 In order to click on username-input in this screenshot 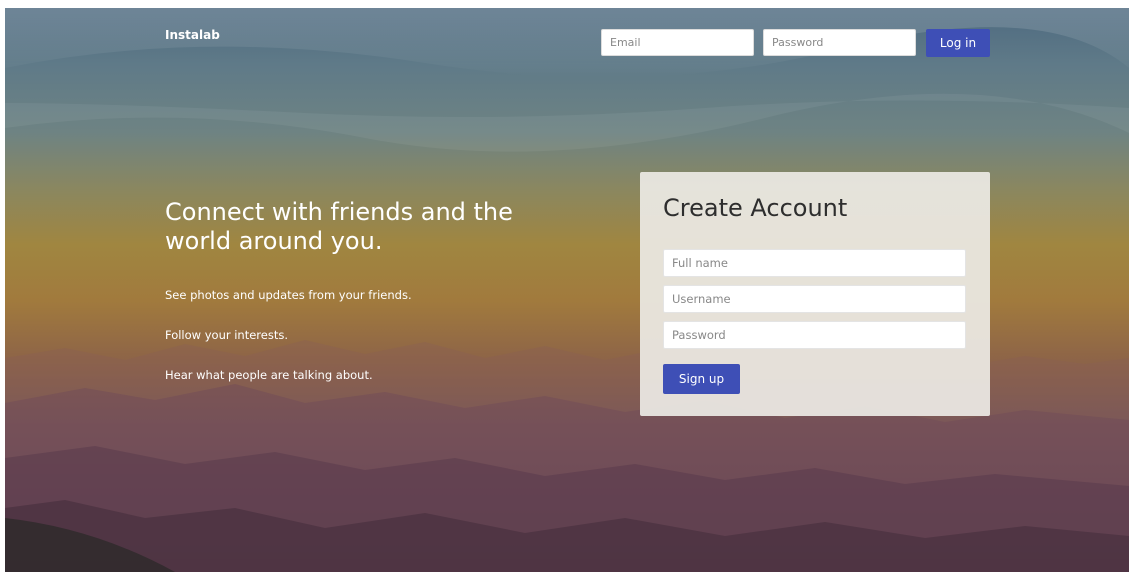, I will do `click(814, 299)`.